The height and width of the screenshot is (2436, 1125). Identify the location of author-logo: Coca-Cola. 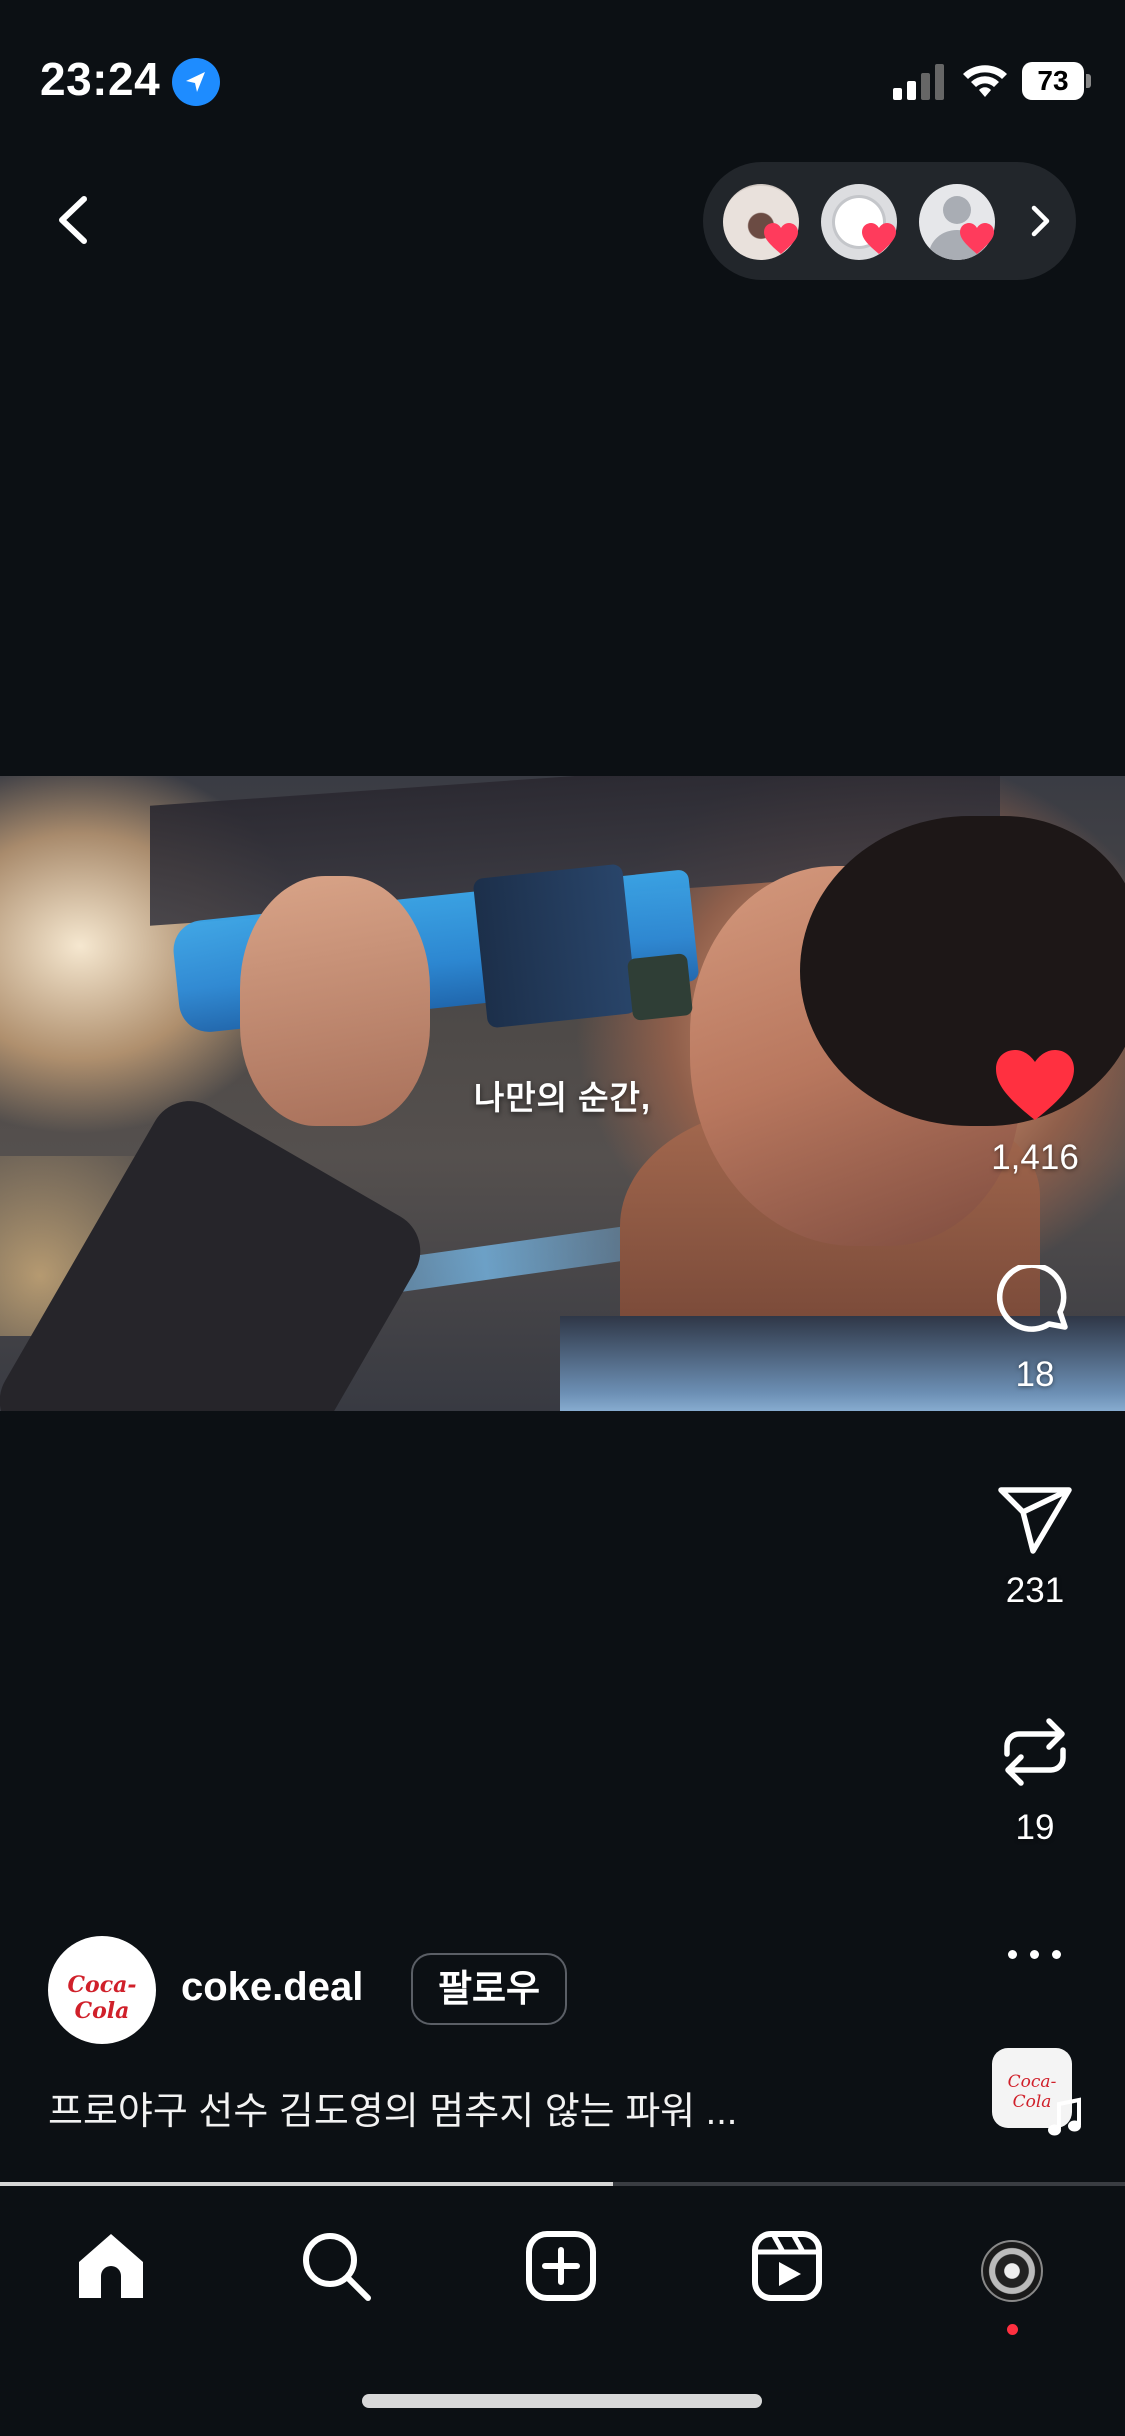
(102, 1998).